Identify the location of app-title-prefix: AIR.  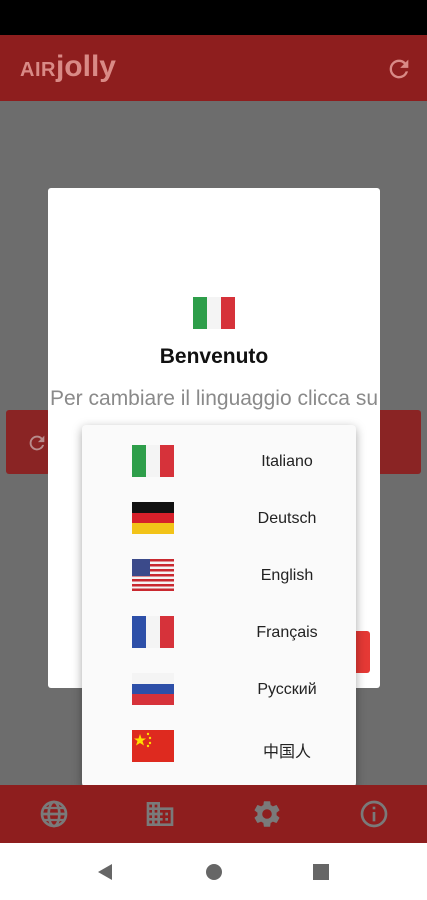
(38, 70).